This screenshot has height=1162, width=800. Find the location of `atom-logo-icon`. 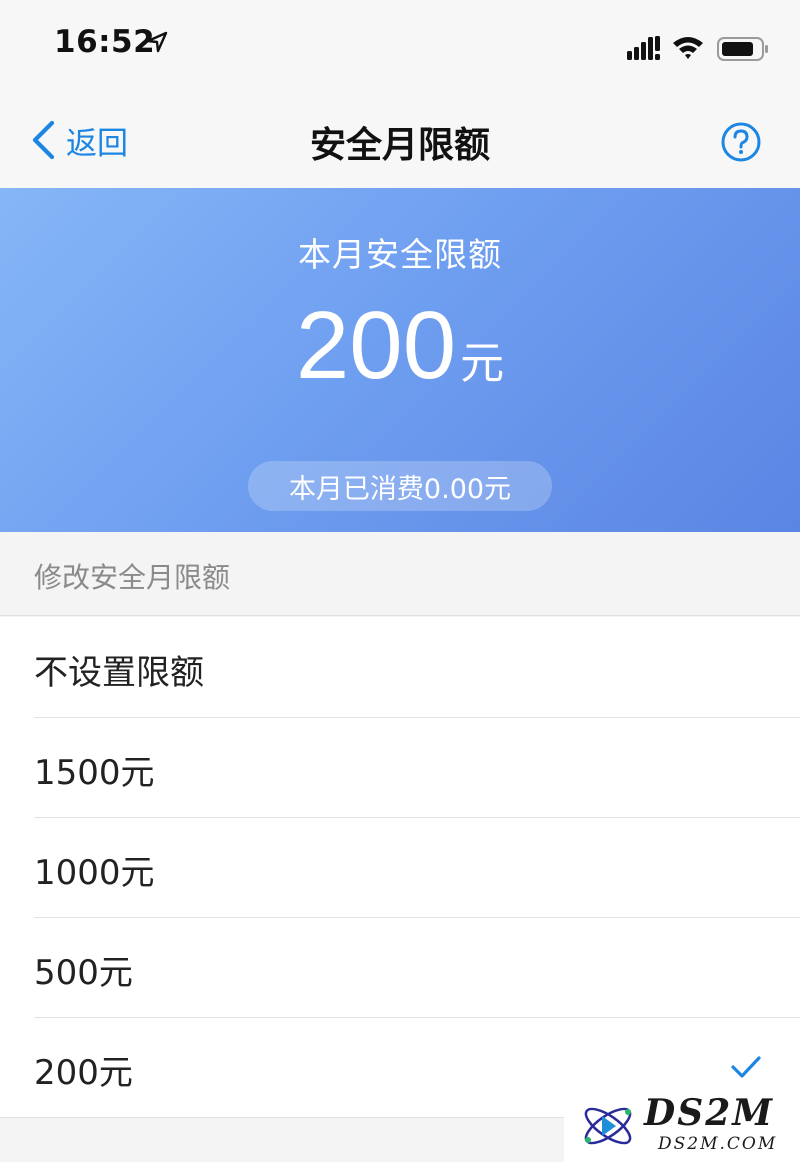

atom-logo-icon is located at coordinates (608, 1126).